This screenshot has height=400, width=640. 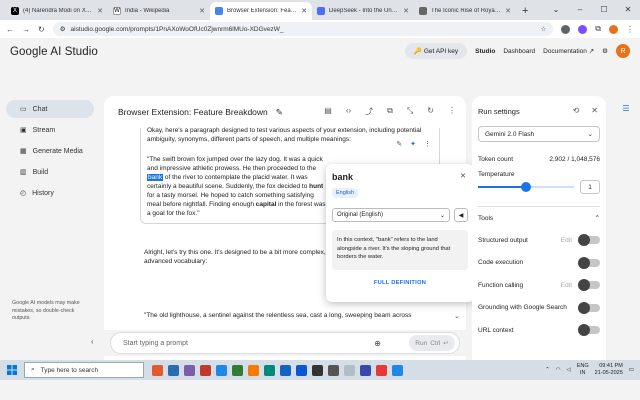 I want to click on language-select: Original (English) ⌄, so click(x=391, y=215).